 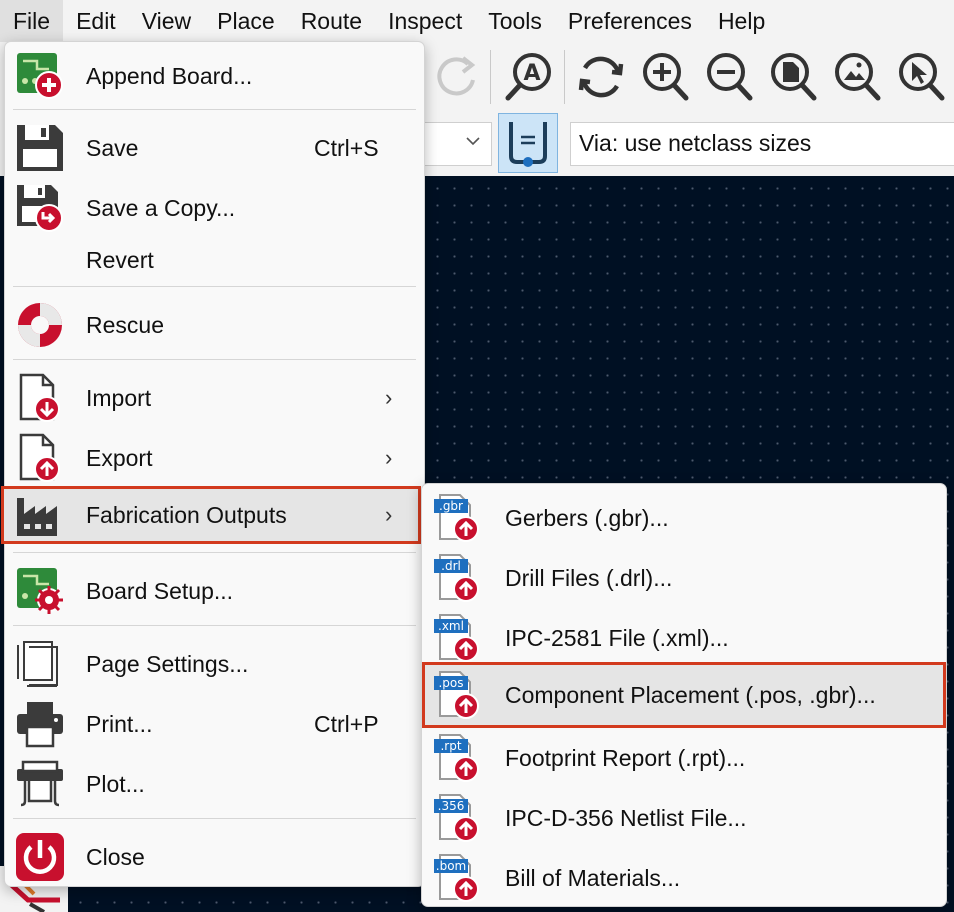 What do you see at coordinates (214, 260) in the screenshot?
I see `revert-item: Revert` at bounding box center [214, 260].